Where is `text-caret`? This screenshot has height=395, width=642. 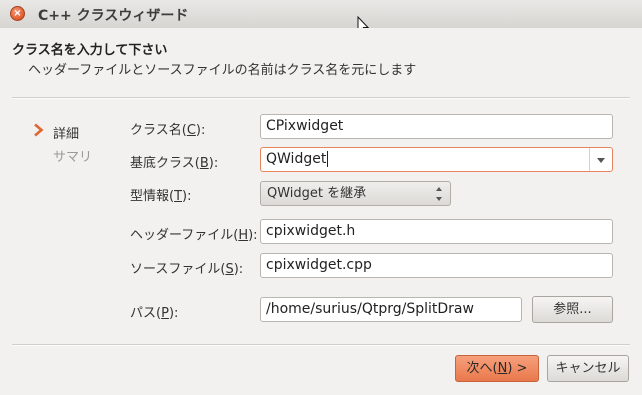
text-caret is located at coordinates (328, 159).